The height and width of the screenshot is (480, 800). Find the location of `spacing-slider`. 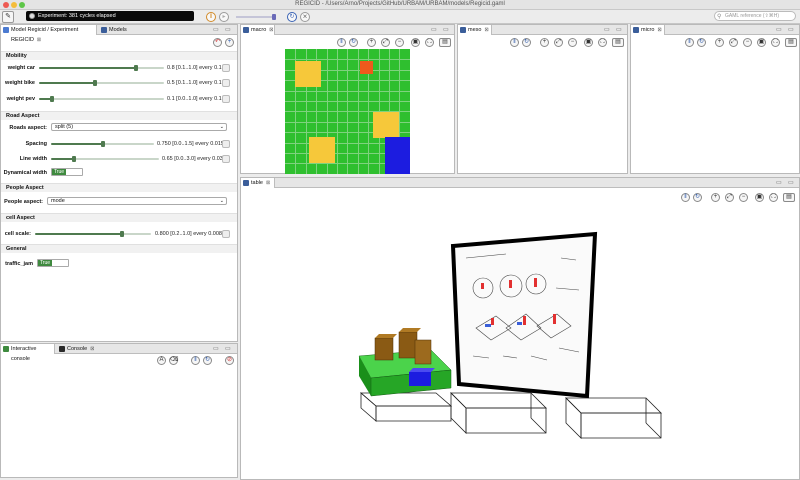

spacing-slider is located at coordinates (102, 144).